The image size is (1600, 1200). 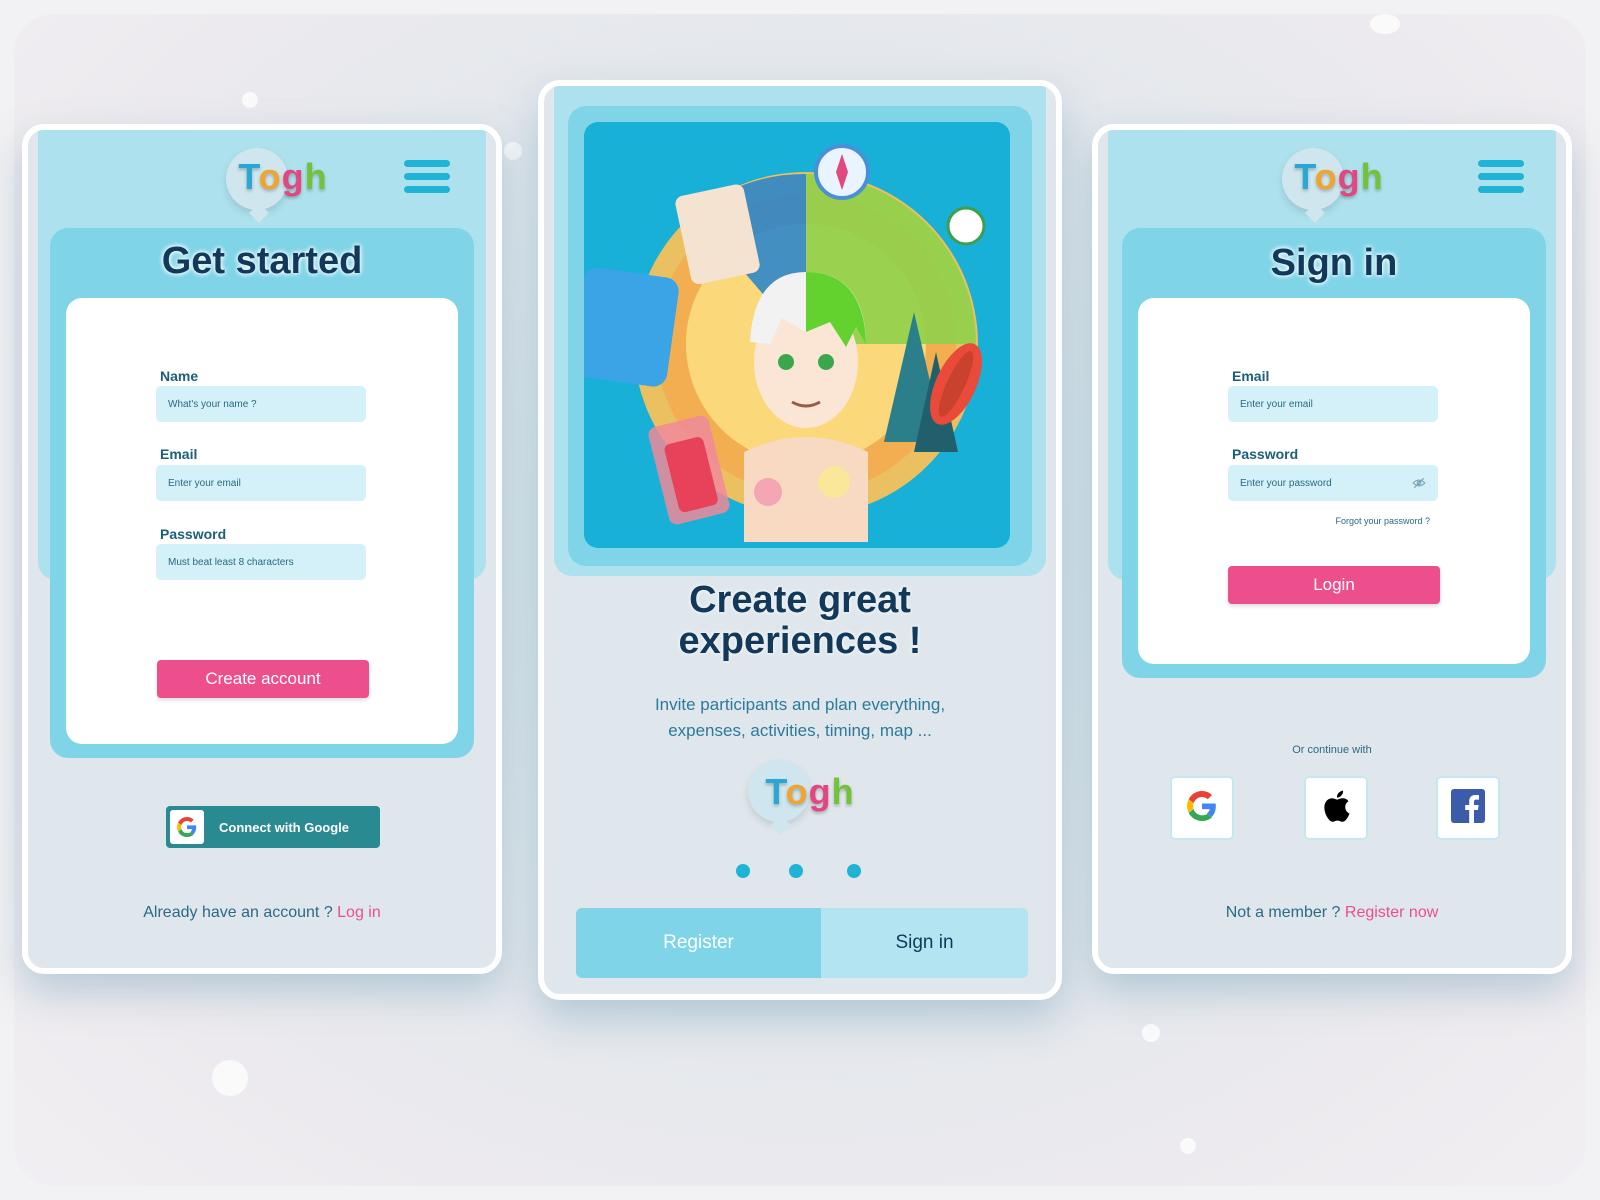 What do you see at coordinates (1419, 484) in the screenshot?
I see `eye-off-icon` at bounding box center [1419, 484].